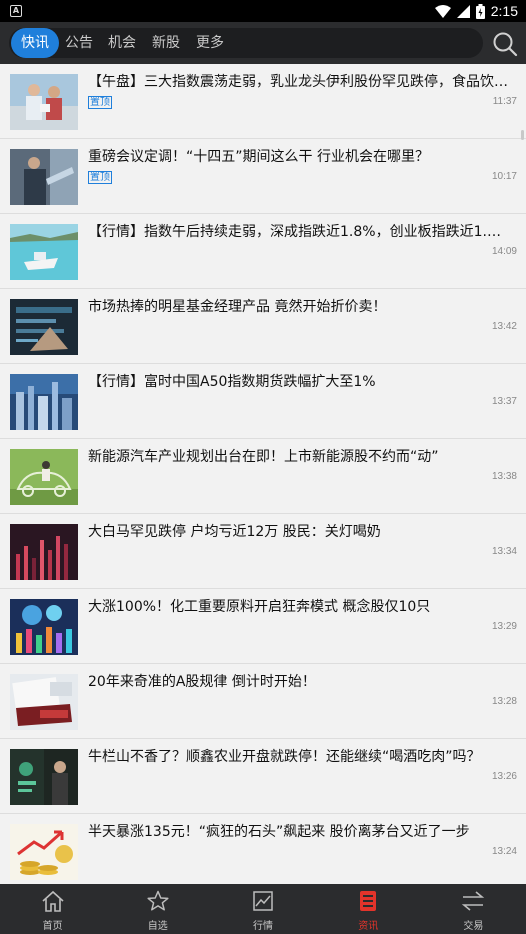  What do you see at coordinates (263, 926) in the screenshot?
I see `nav-label: 行情` at bounding box center [263, 926].